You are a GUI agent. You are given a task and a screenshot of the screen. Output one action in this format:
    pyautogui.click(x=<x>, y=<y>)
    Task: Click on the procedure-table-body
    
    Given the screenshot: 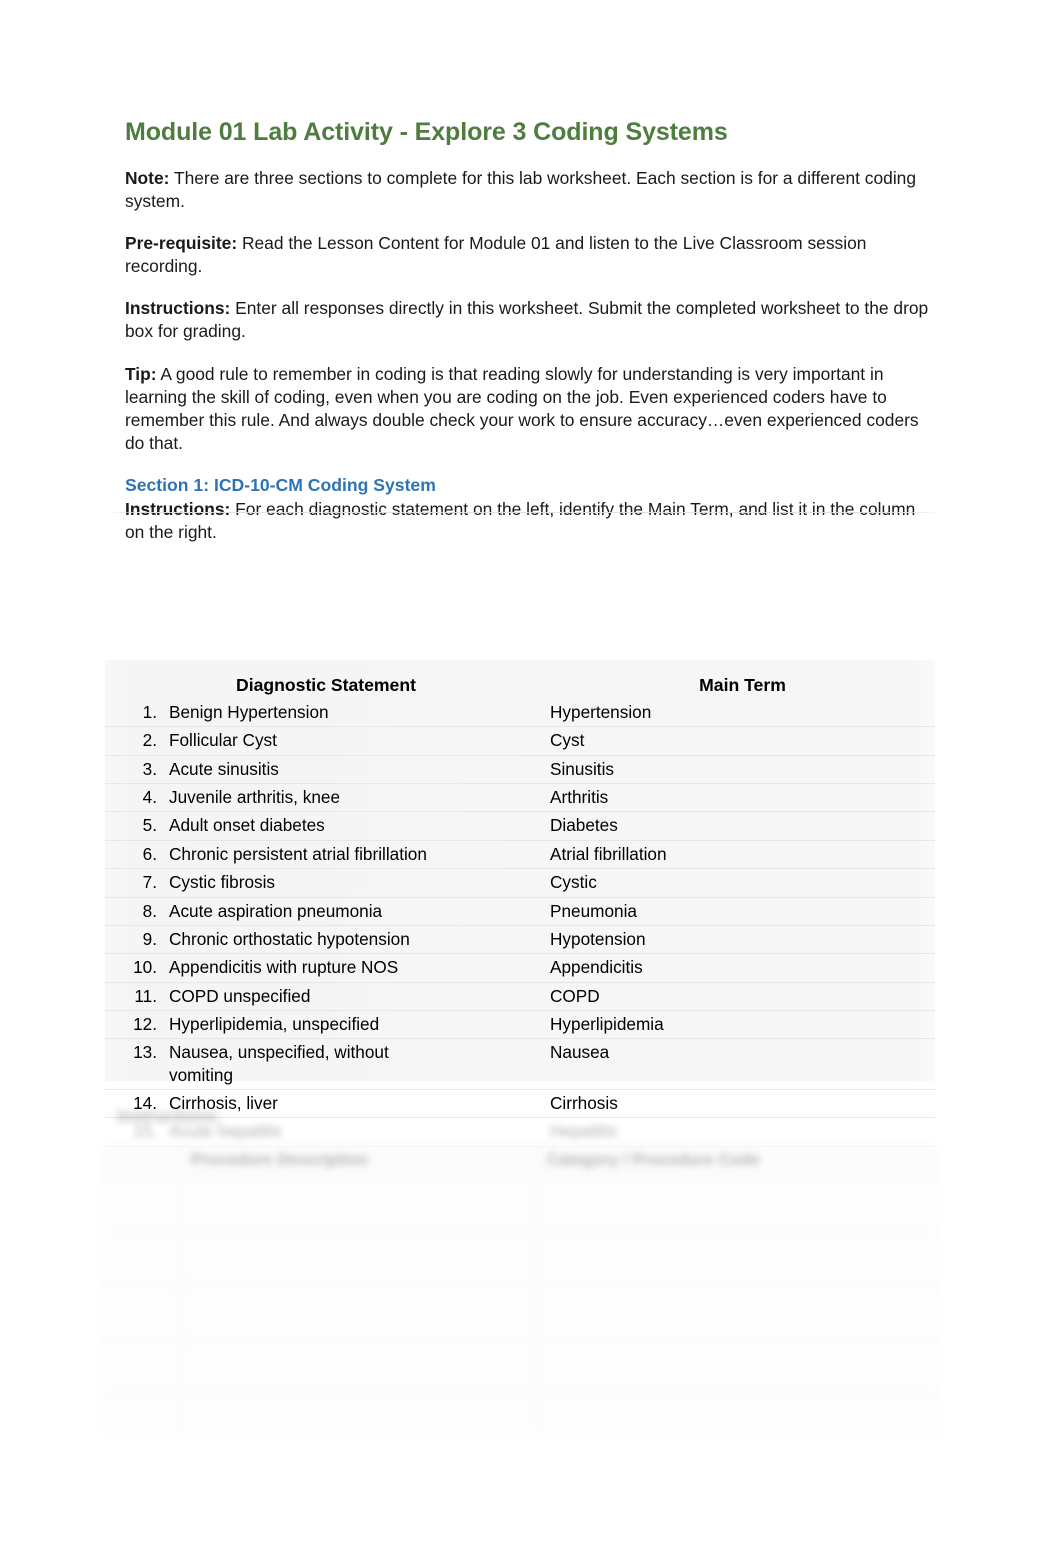 What is the action you would take?
    pyautogui.click(x=520, y=1307)
    